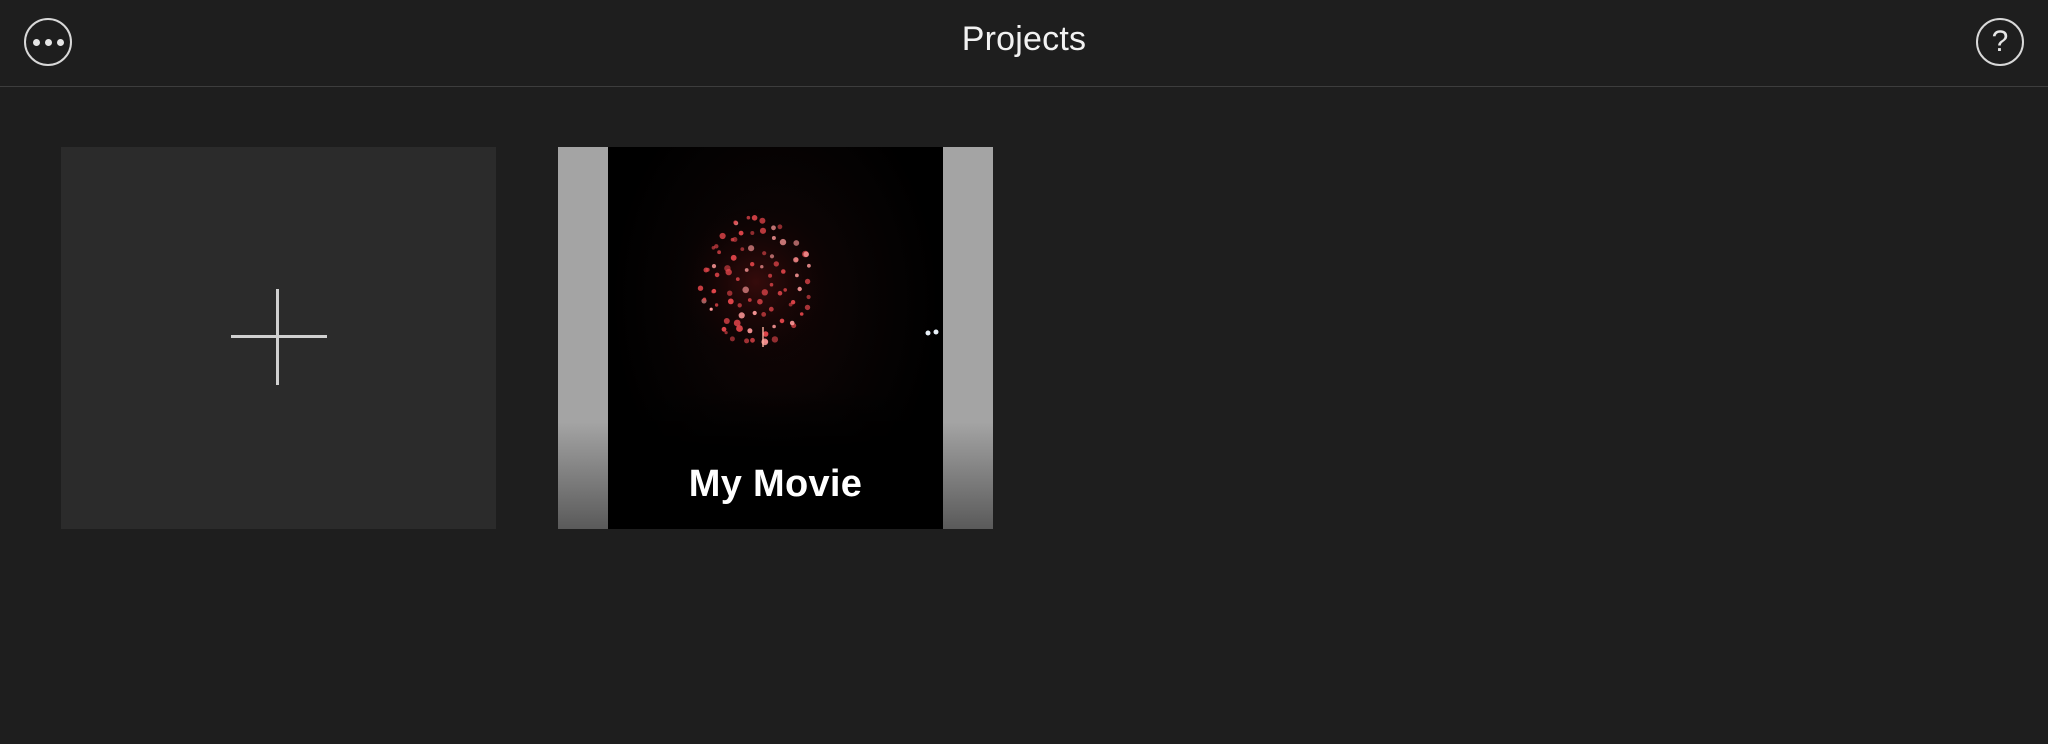 Image resolution: width=2048 pixels, height=744 pixels. Describe the element at coordinates (278, 338) in the screenshot. I see `create-project-button` at that location.